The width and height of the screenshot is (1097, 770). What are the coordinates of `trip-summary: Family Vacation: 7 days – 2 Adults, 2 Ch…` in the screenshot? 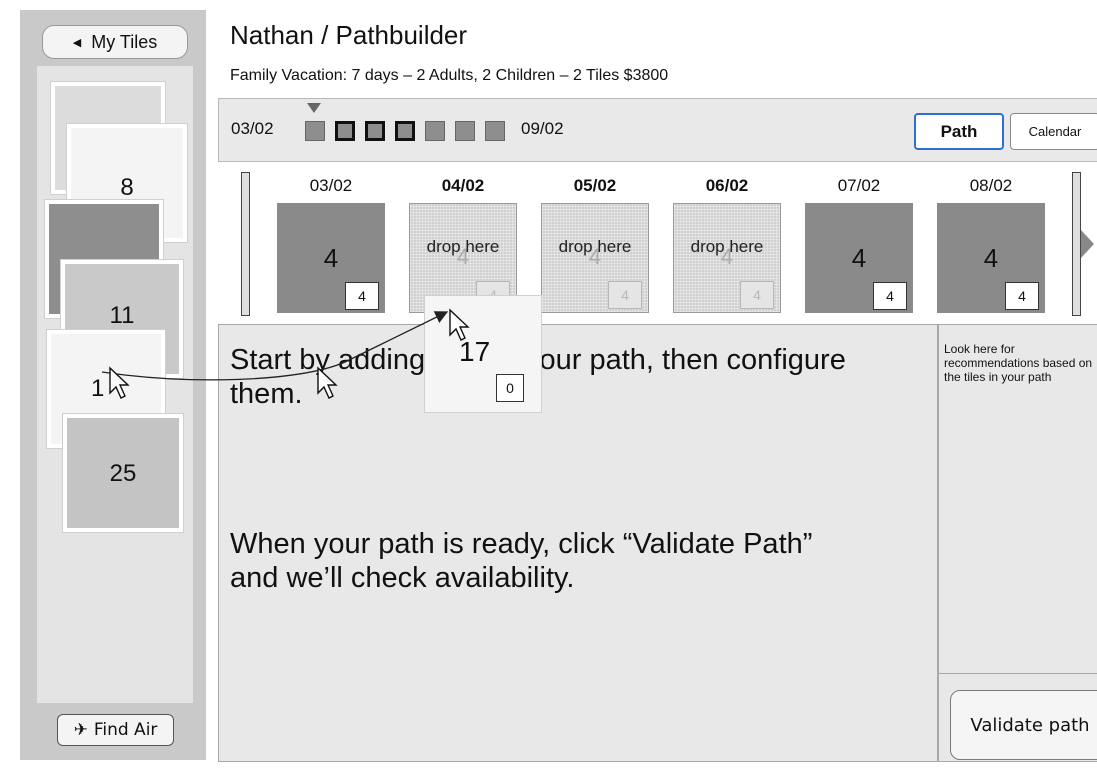 It's located at (449, 75).